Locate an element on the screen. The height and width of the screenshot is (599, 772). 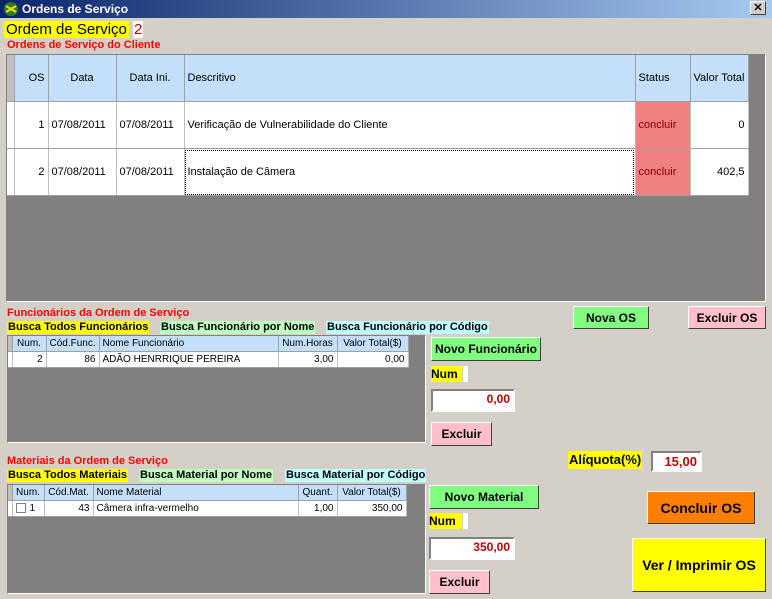
cell-quant: 1,00 is located at coordinates (318, 508).